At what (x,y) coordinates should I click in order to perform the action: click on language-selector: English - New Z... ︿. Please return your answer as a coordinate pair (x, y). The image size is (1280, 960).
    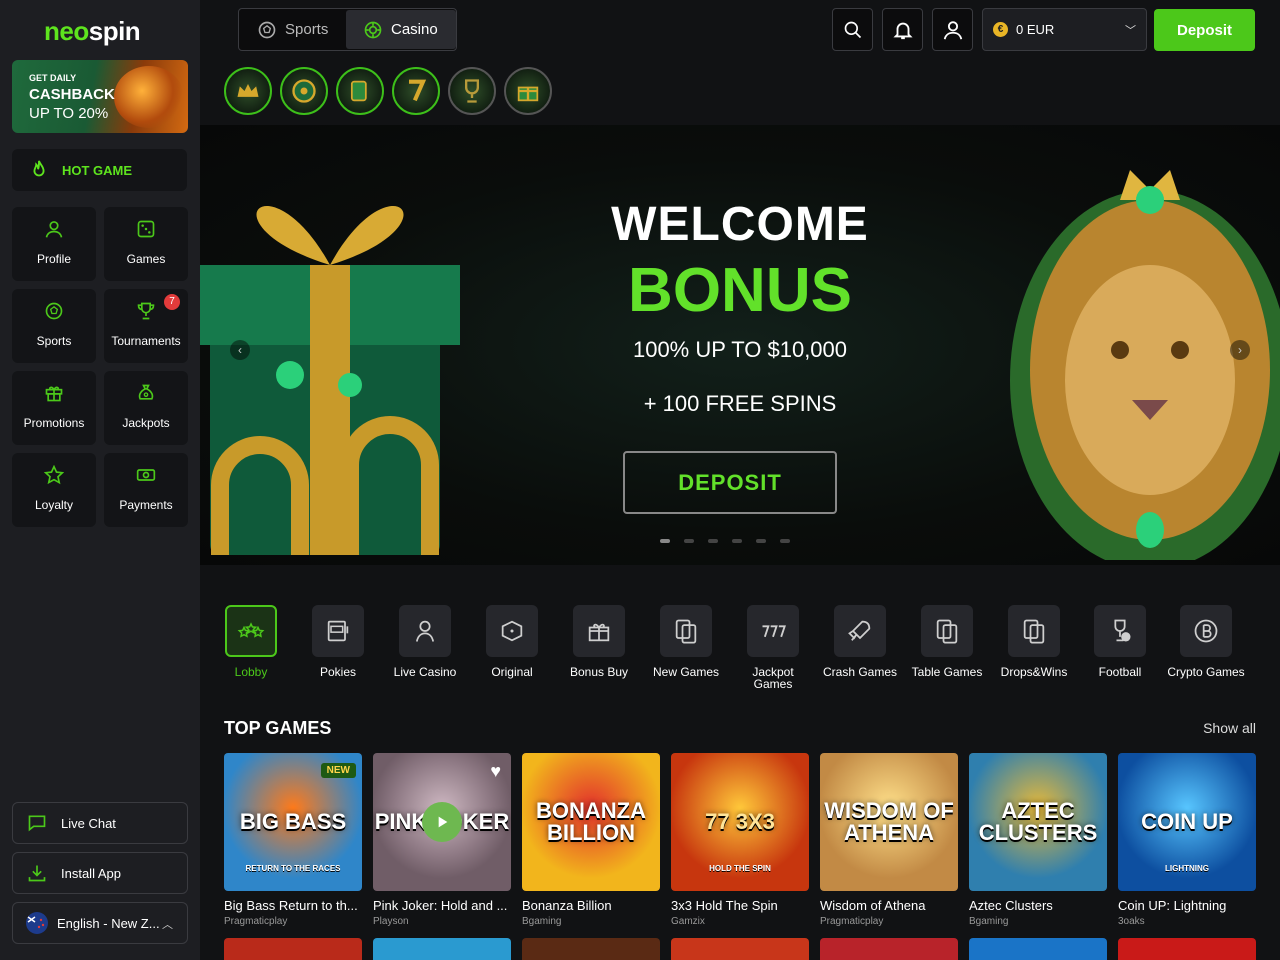
    Looking at the image, I should click on (100, 923).